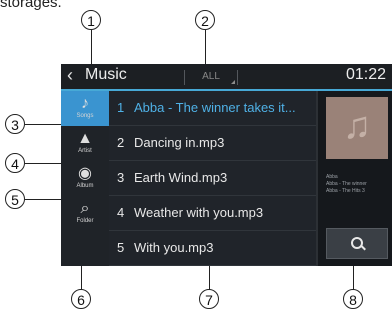 The width and height of the screenshot is (392, 310). I want to click on sidebar-item-folder: ⌕ Folder, so click(85, 213).